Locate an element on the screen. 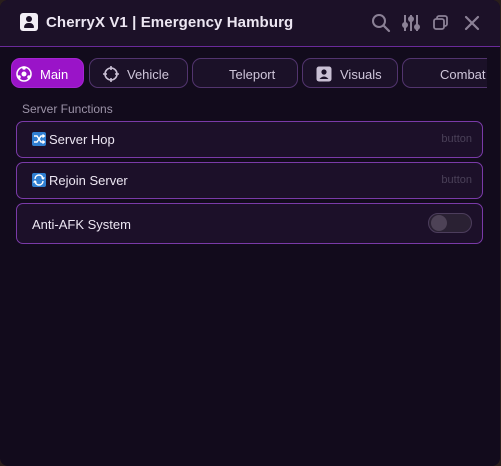 The image size is (501, 466). tab-teleport: Teleport is located at coordinates (245, 73).